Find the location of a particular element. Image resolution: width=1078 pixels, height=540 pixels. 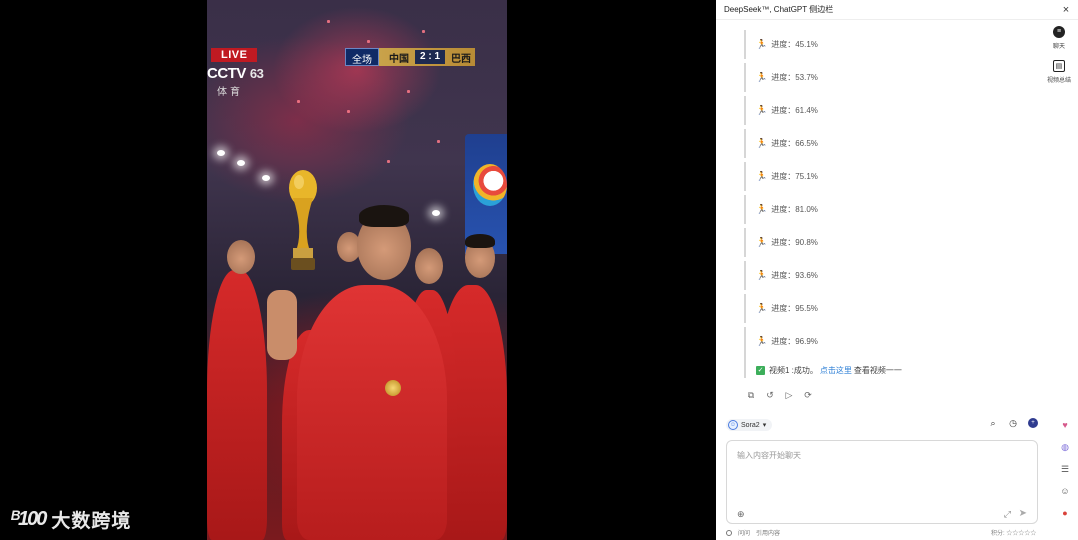

progress-item: 🏃 进度：90.8% is located at coordinates (884, 242).